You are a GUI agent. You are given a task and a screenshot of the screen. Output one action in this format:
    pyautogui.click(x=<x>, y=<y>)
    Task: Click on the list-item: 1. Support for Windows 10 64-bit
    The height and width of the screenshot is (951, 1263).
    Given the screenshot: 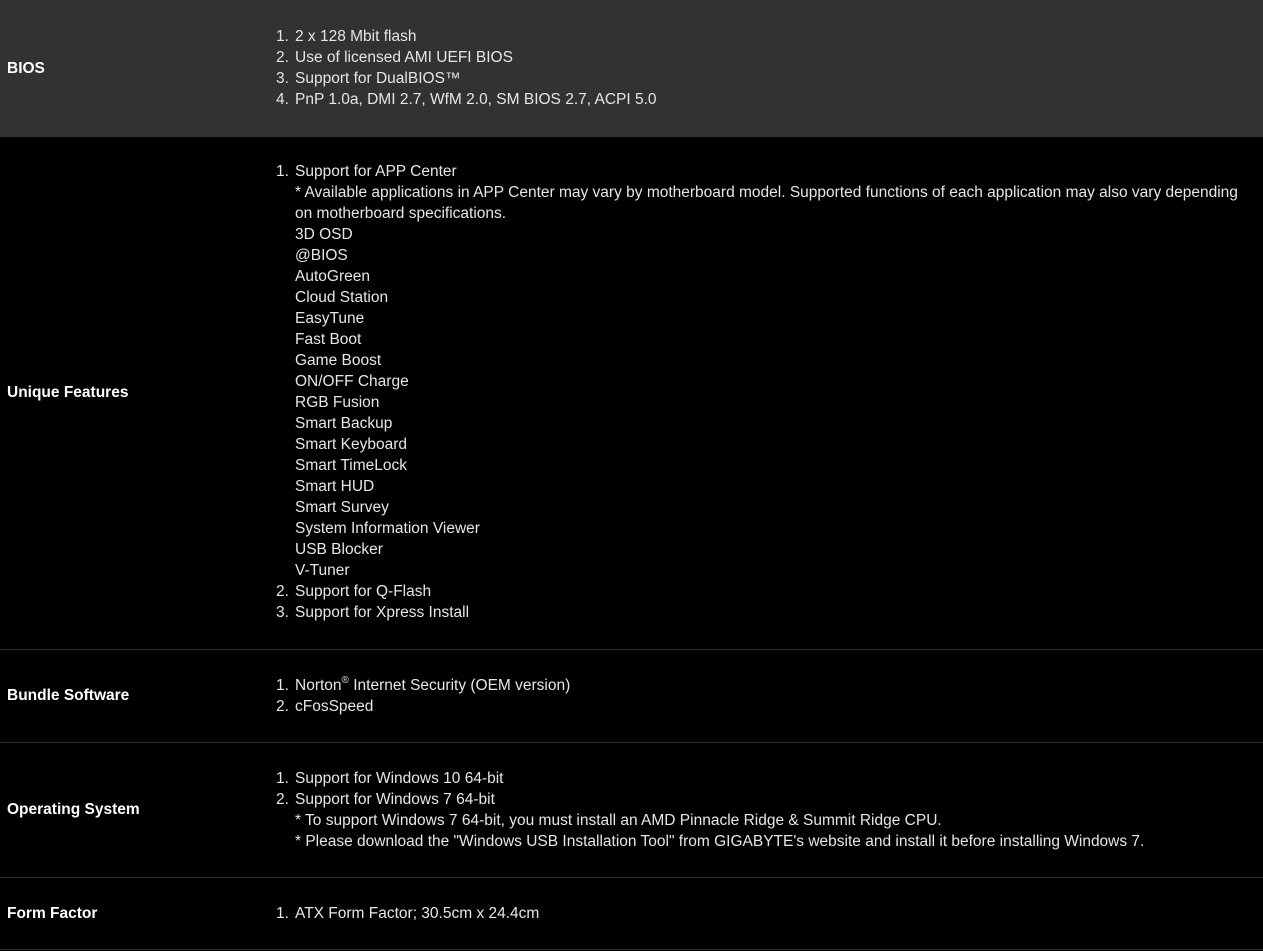 What is the action you would take?
    pyautogui.click(x=765, y=778)
    